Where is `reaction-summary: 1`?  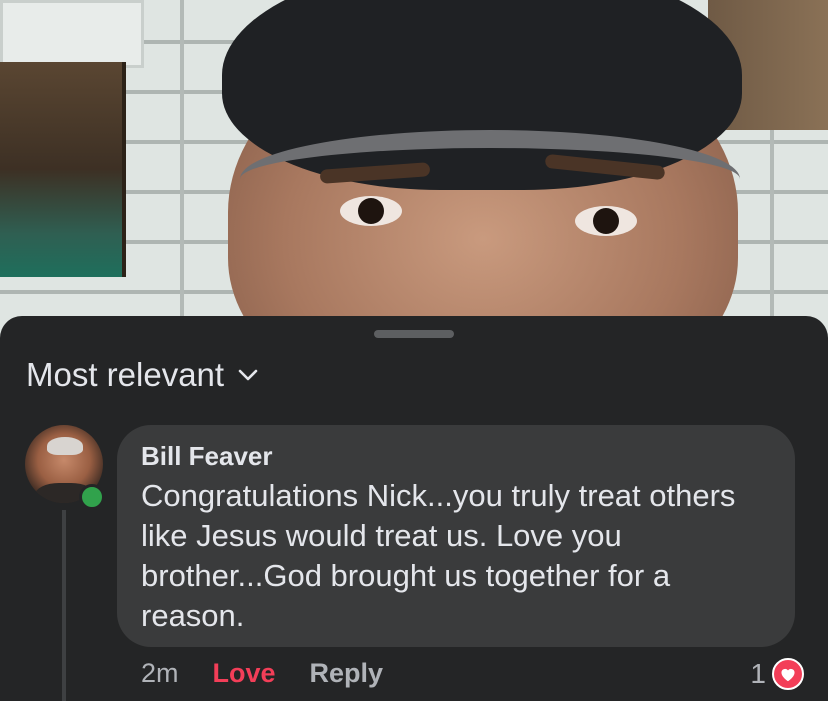 reaction-summary: 1 is located at coordinates (777, 674).